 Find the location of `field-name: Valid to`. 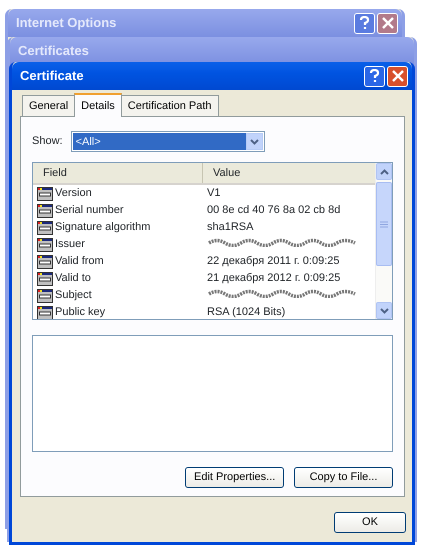

field-name: Valid to is located at coordinates (73, 278).